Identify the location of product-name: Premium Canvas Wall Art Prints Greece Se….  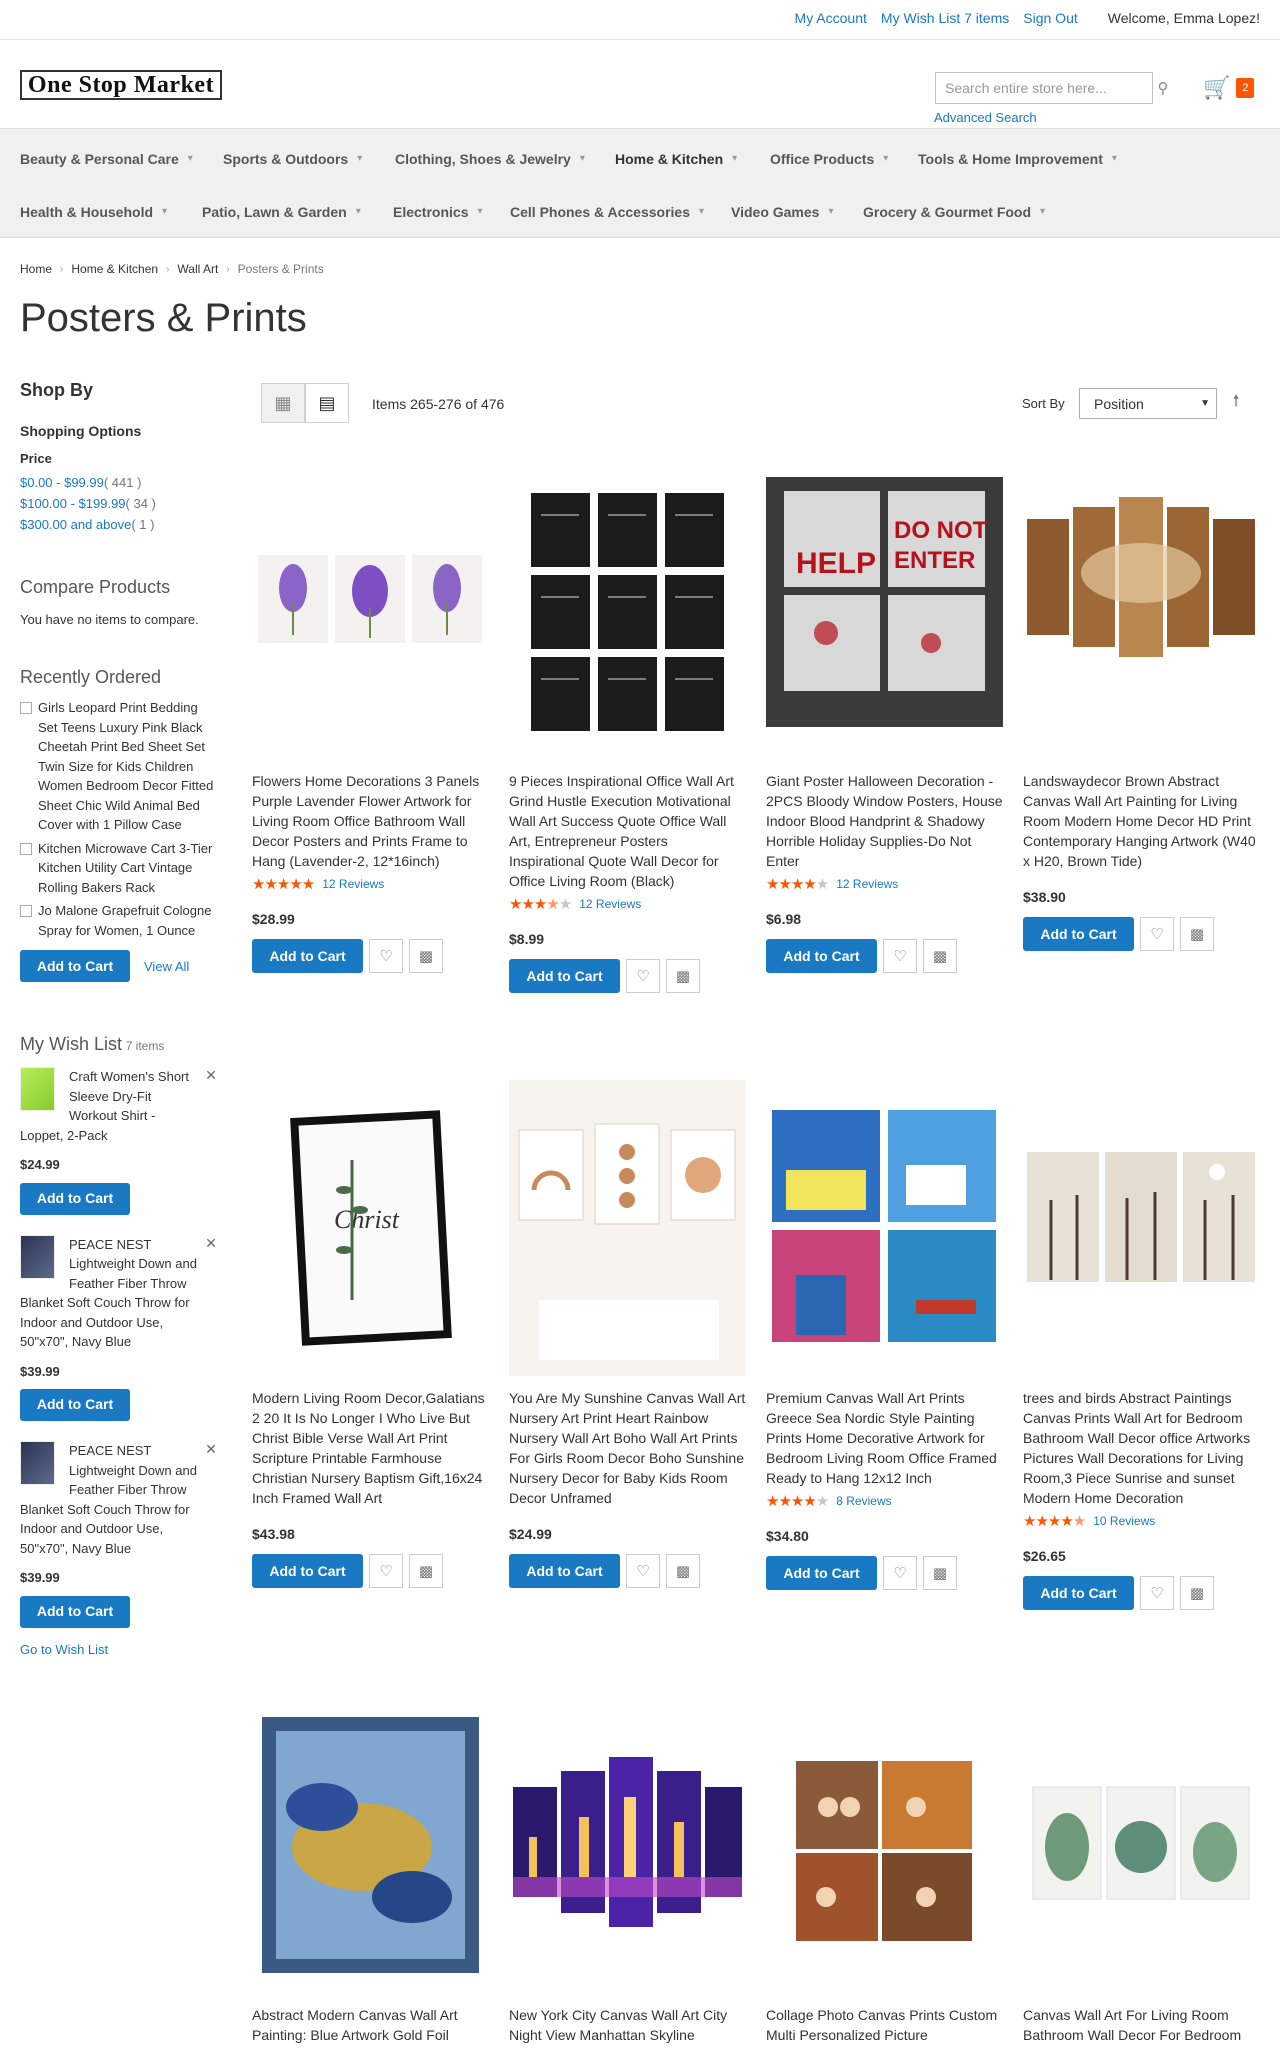
(884, 1438).